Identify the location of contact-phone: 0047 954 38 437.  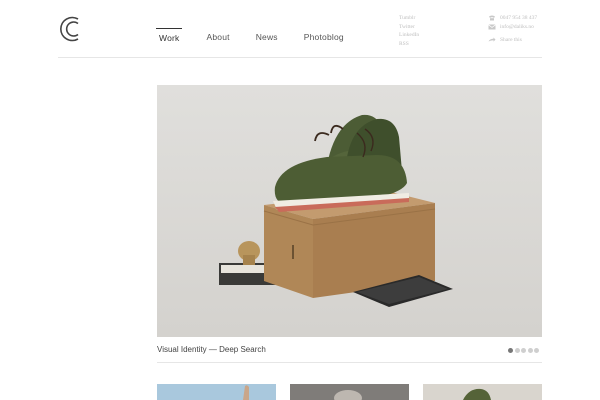
(512, 18).